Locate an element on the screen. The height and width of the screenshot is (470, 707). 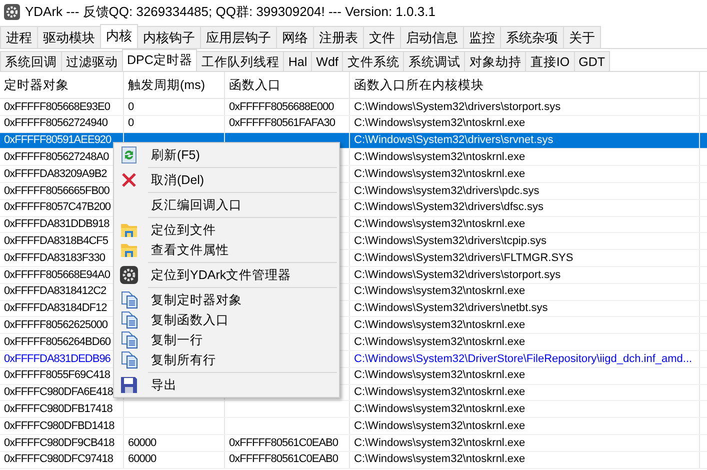
menu-item: 定位到文件 is located at coordinates (226, 230).